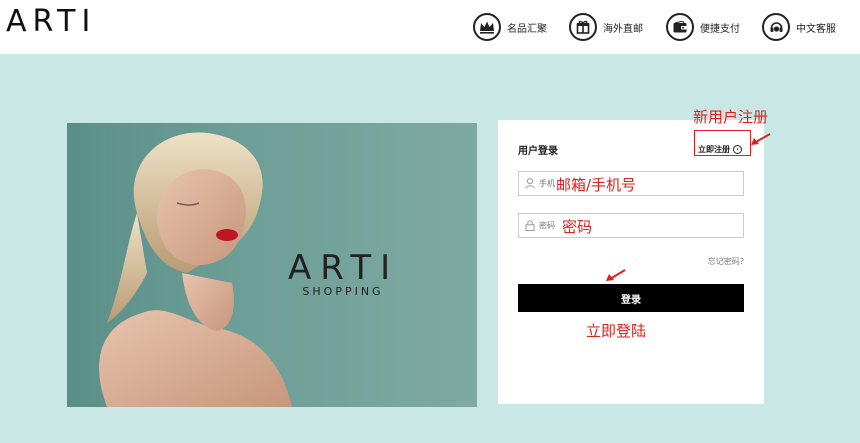  I want to click on service-label: 海外直邮, so click(623, 29).